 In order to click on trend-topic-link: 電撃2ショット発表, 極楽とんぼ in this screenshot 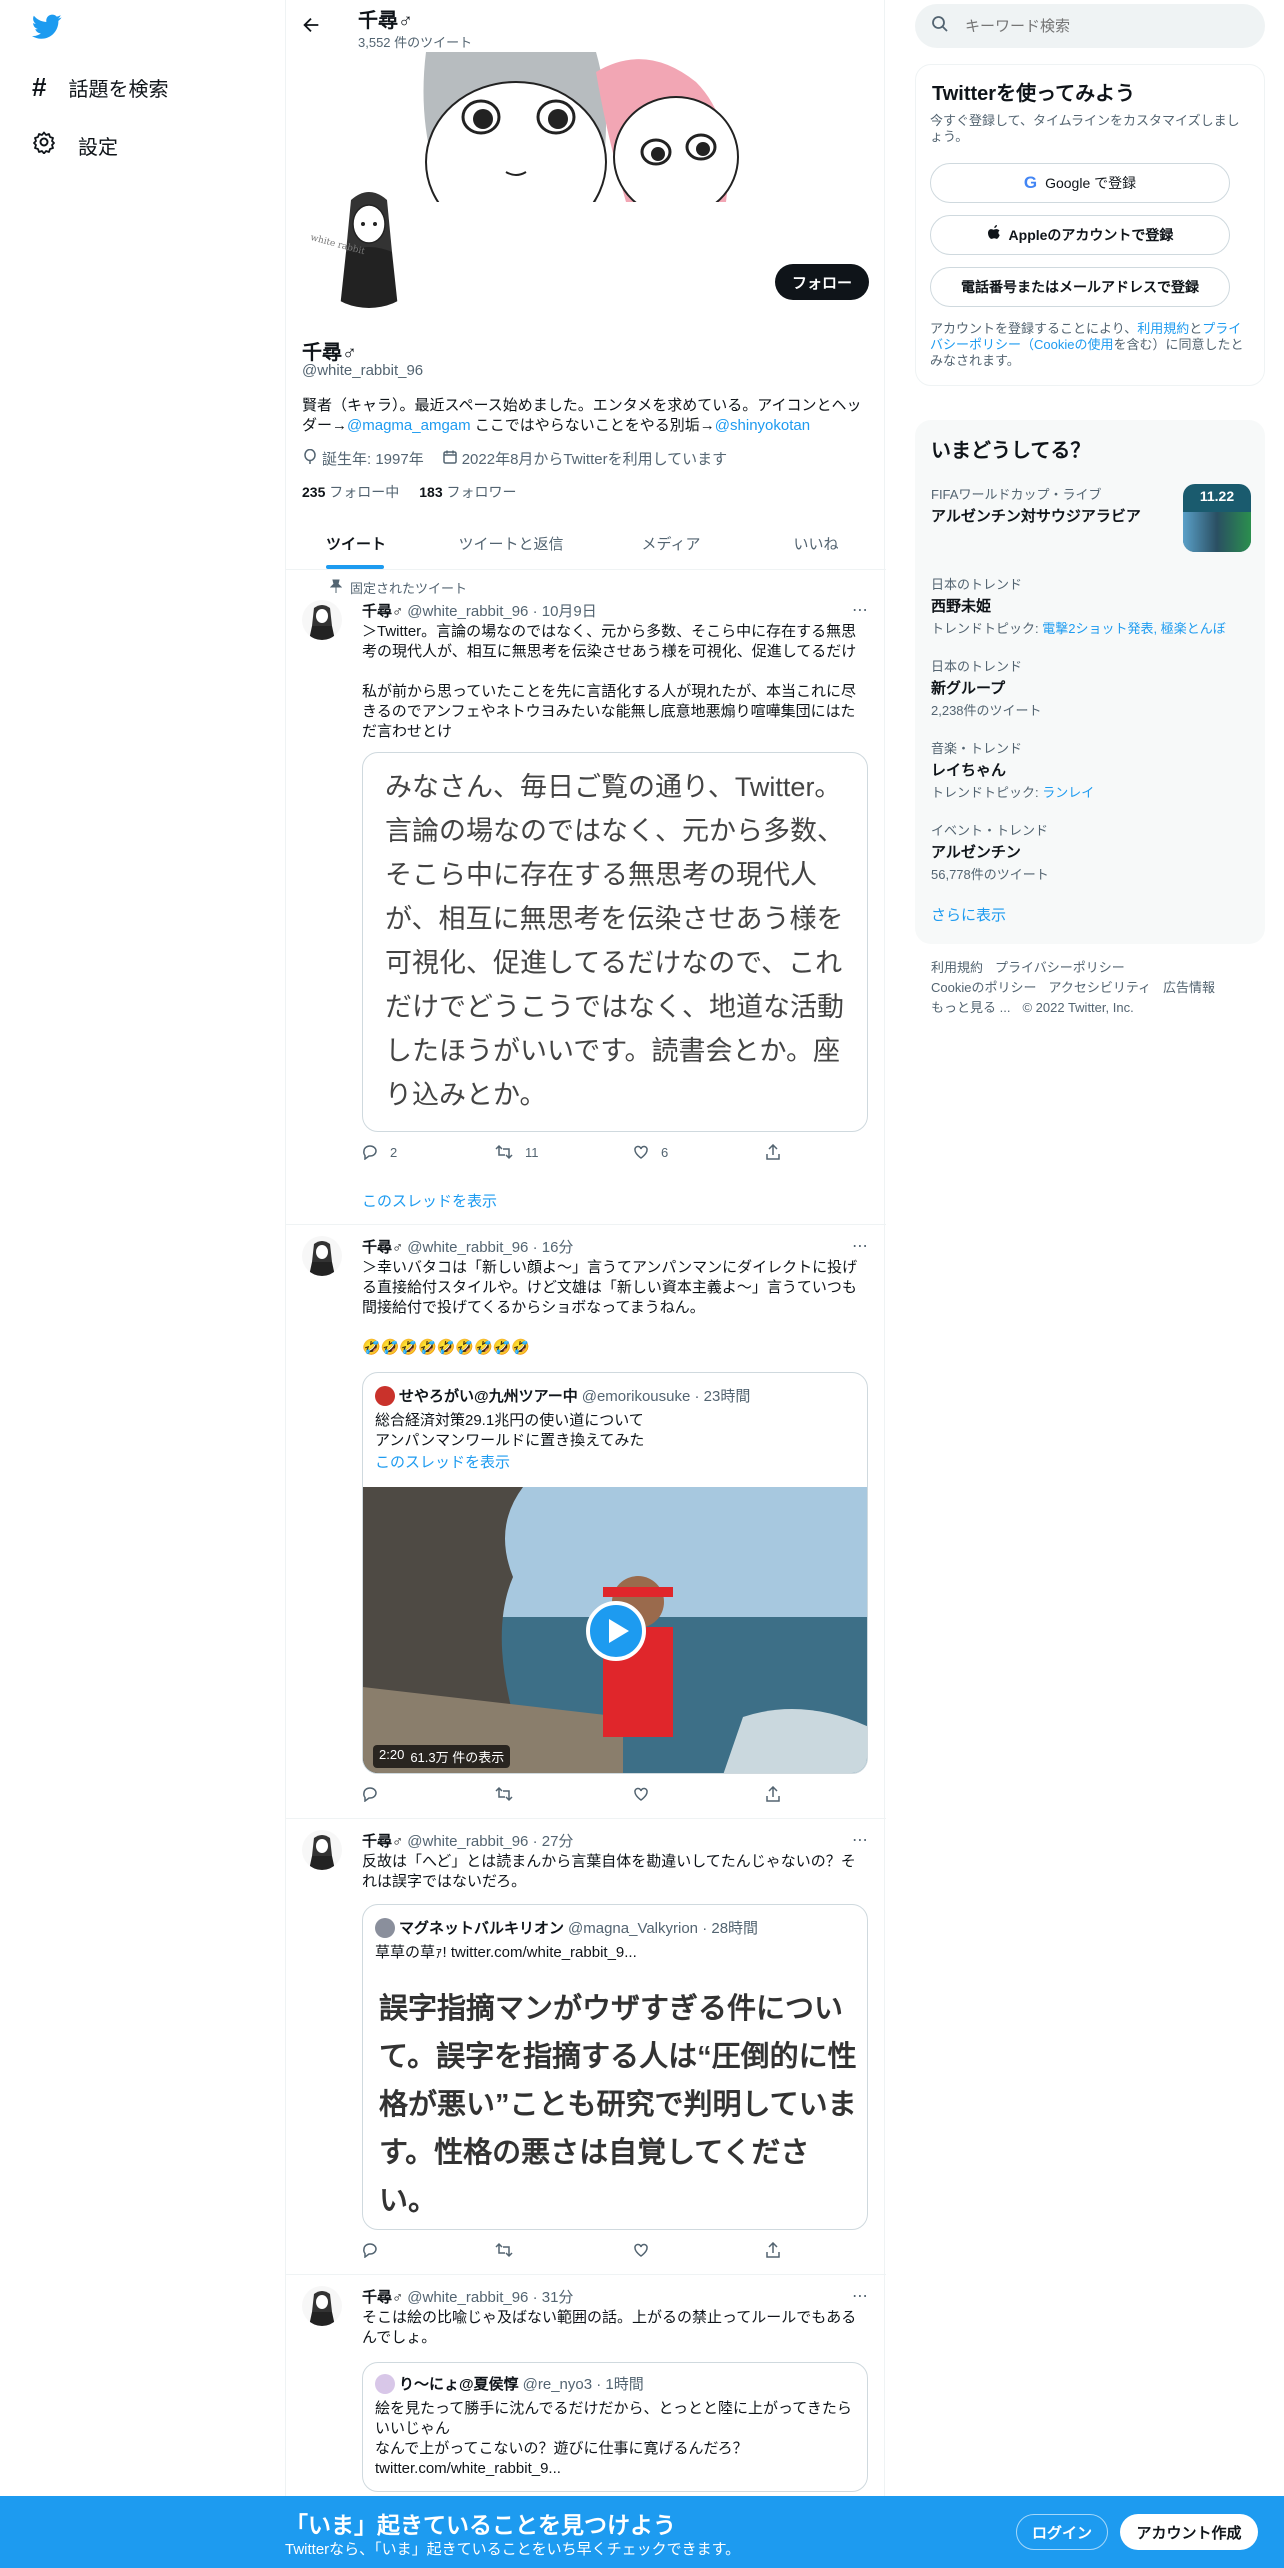, I will do `click(1133, 628)`.